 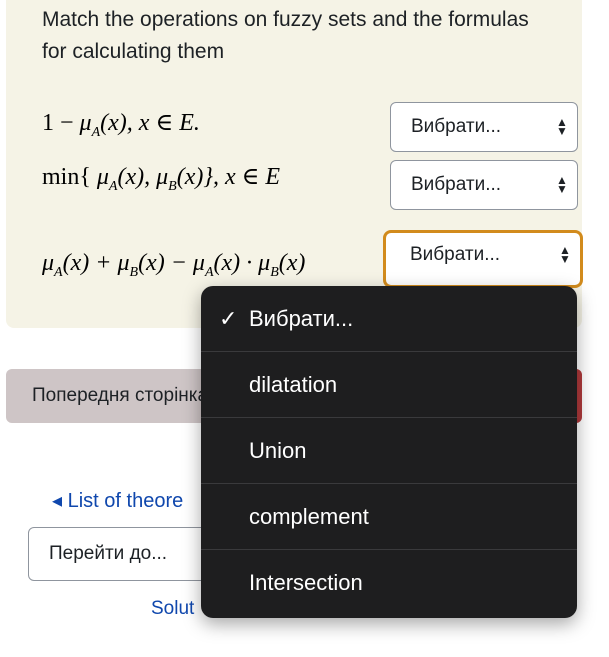 What do you see at coordinates (120, 395) in the screenshot?
I see `previous-page-label: Попередня сторінка` at bounding box center [120, 395].